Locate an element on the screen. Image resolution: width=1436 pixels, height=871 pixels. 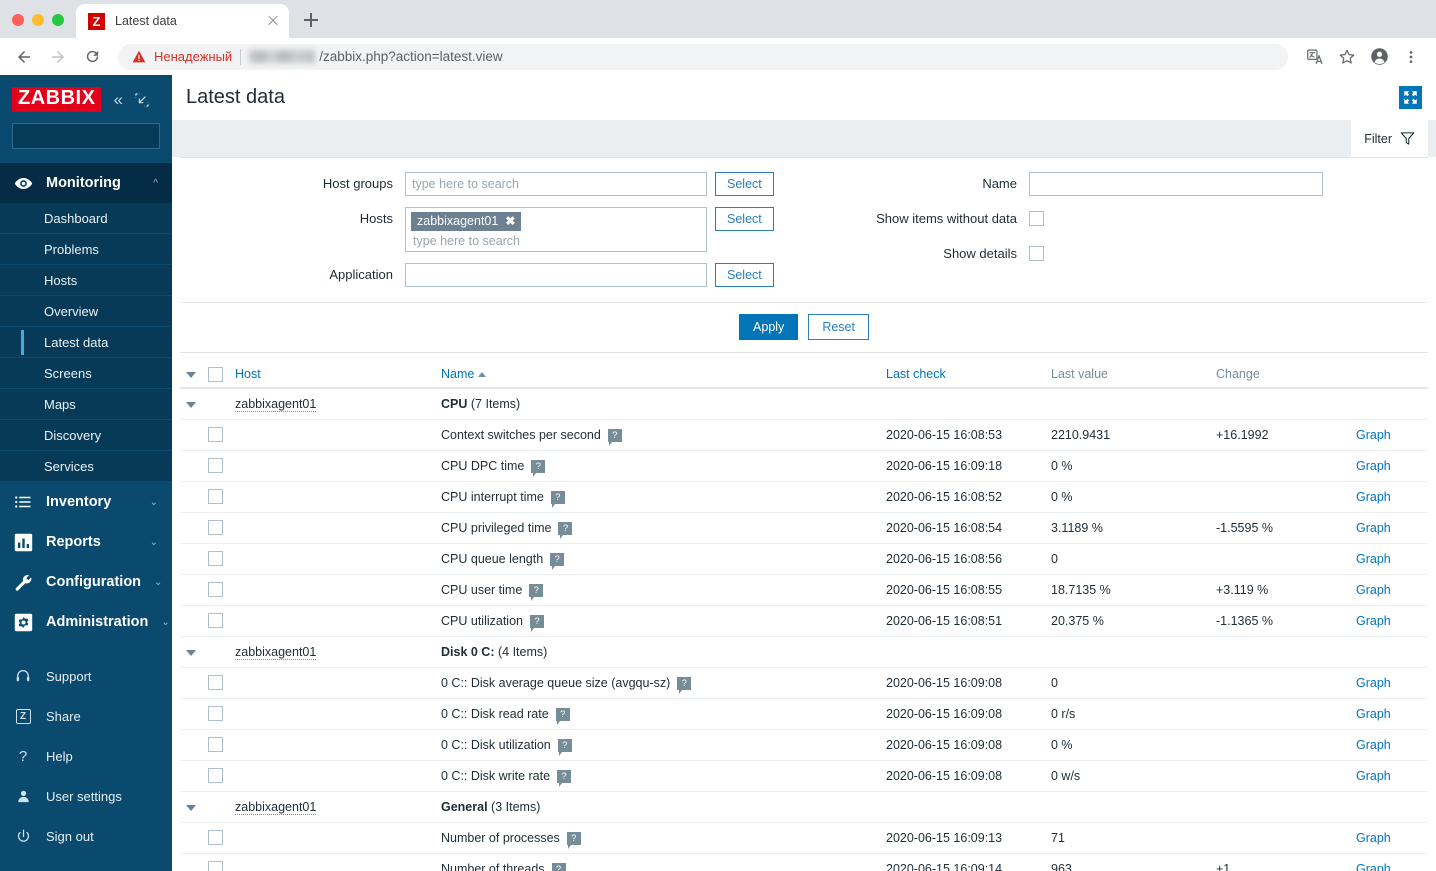
search-input is located at coordinates (76, 136).